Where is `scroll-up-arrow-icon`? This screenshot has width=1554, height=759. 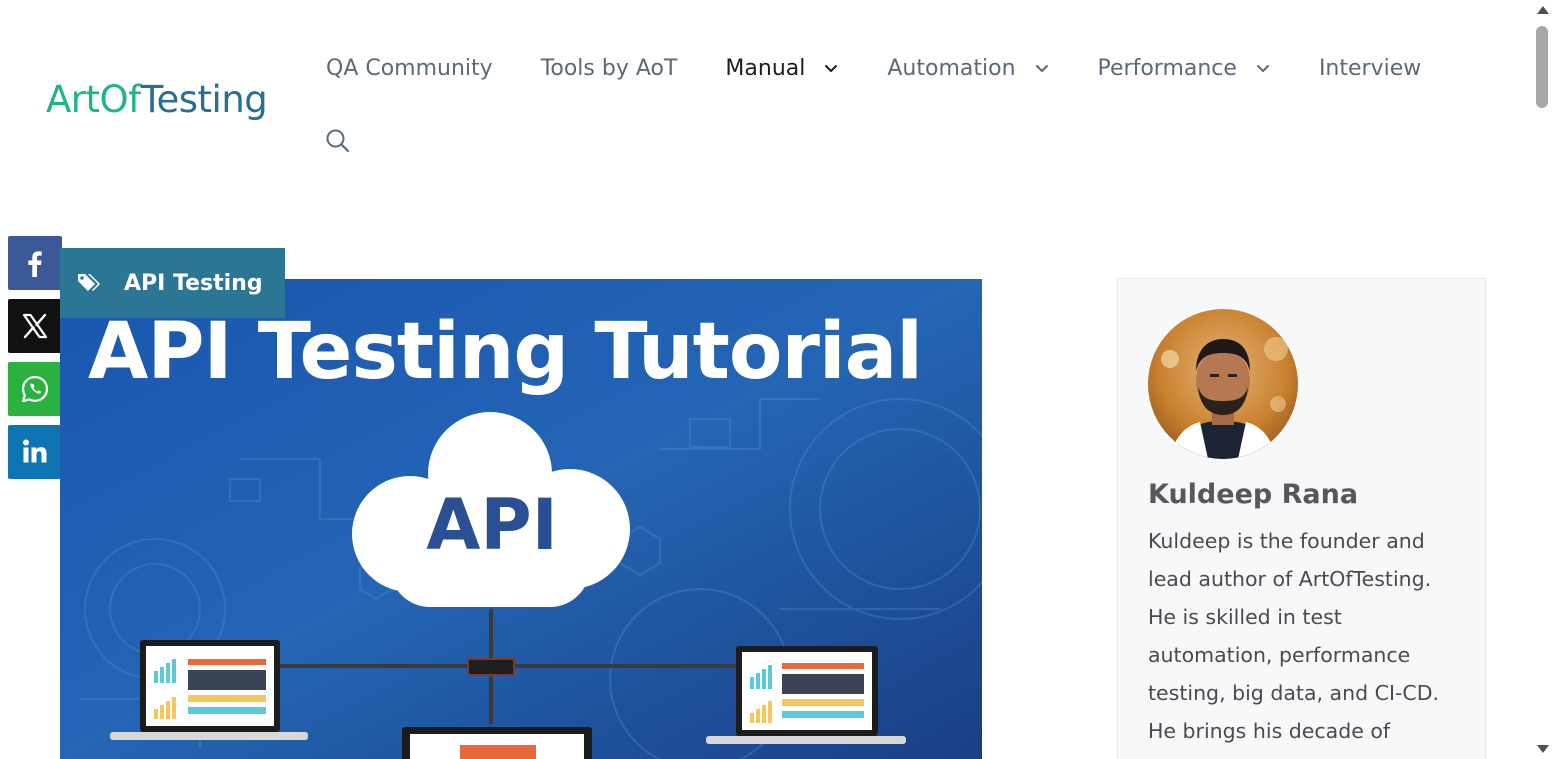 scroll-up-arrow-icon is located at coordinates (1543, 10).